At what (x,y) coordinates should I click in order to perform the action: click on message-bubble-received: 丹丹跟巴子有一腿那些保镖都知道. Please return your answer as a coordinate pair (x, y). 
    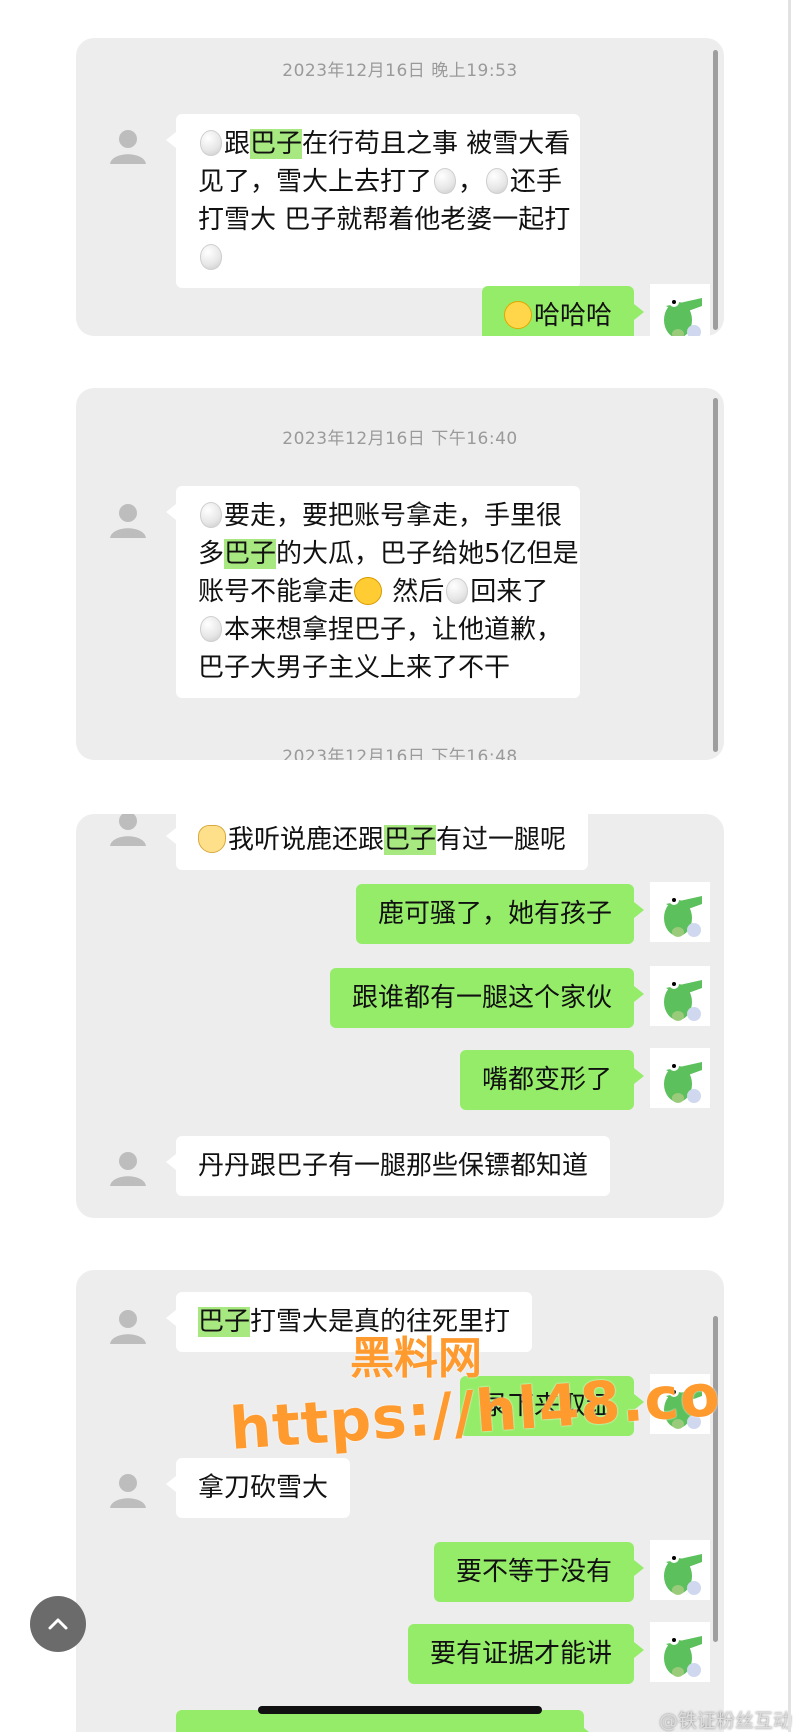
    Looking at the image, I should click on (388, 1166).